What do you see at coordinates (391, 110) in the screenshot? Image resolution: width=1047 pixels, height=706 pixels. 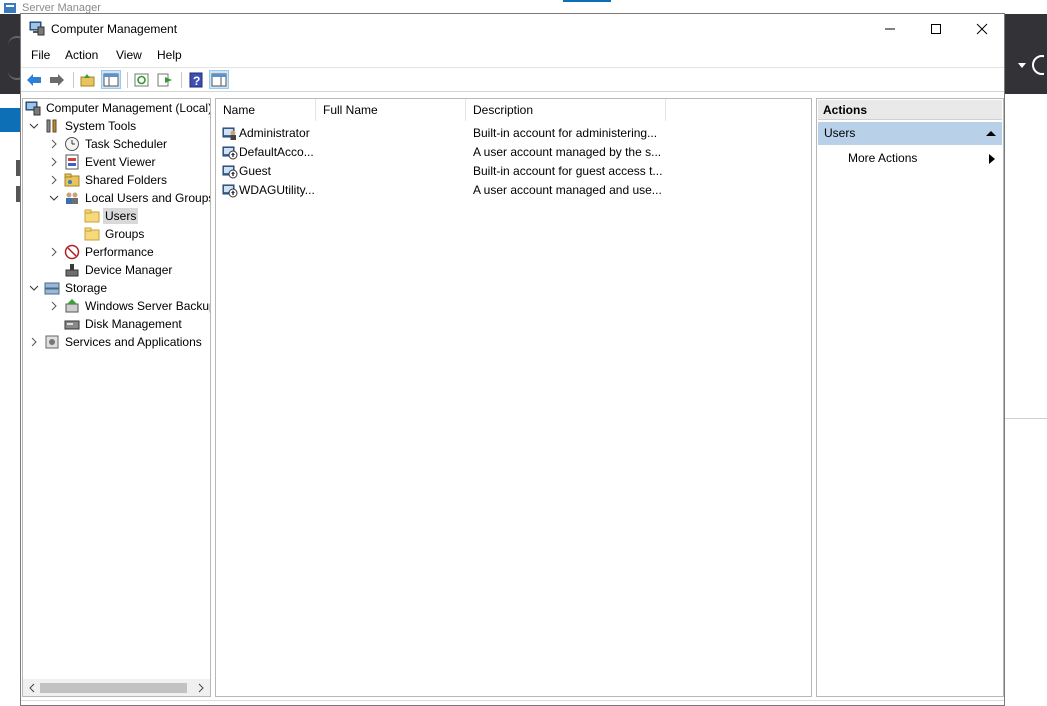 I see `column-header-full-name: Full Name` at bounding box center [391, 110].